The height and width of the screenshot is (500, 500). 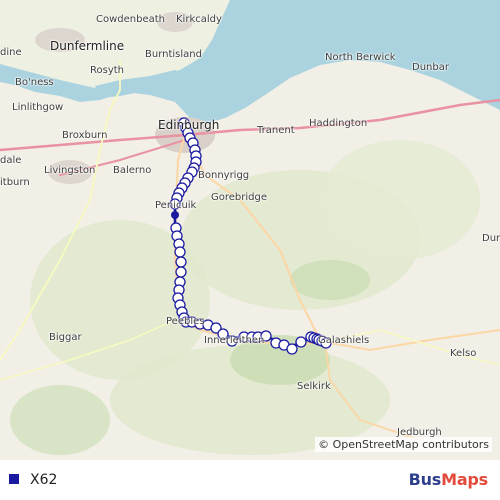 What do you see at coordinates (176, 205) in the screenshot?
I see `place-label: Penicuik` at bounding box center [176, 205].